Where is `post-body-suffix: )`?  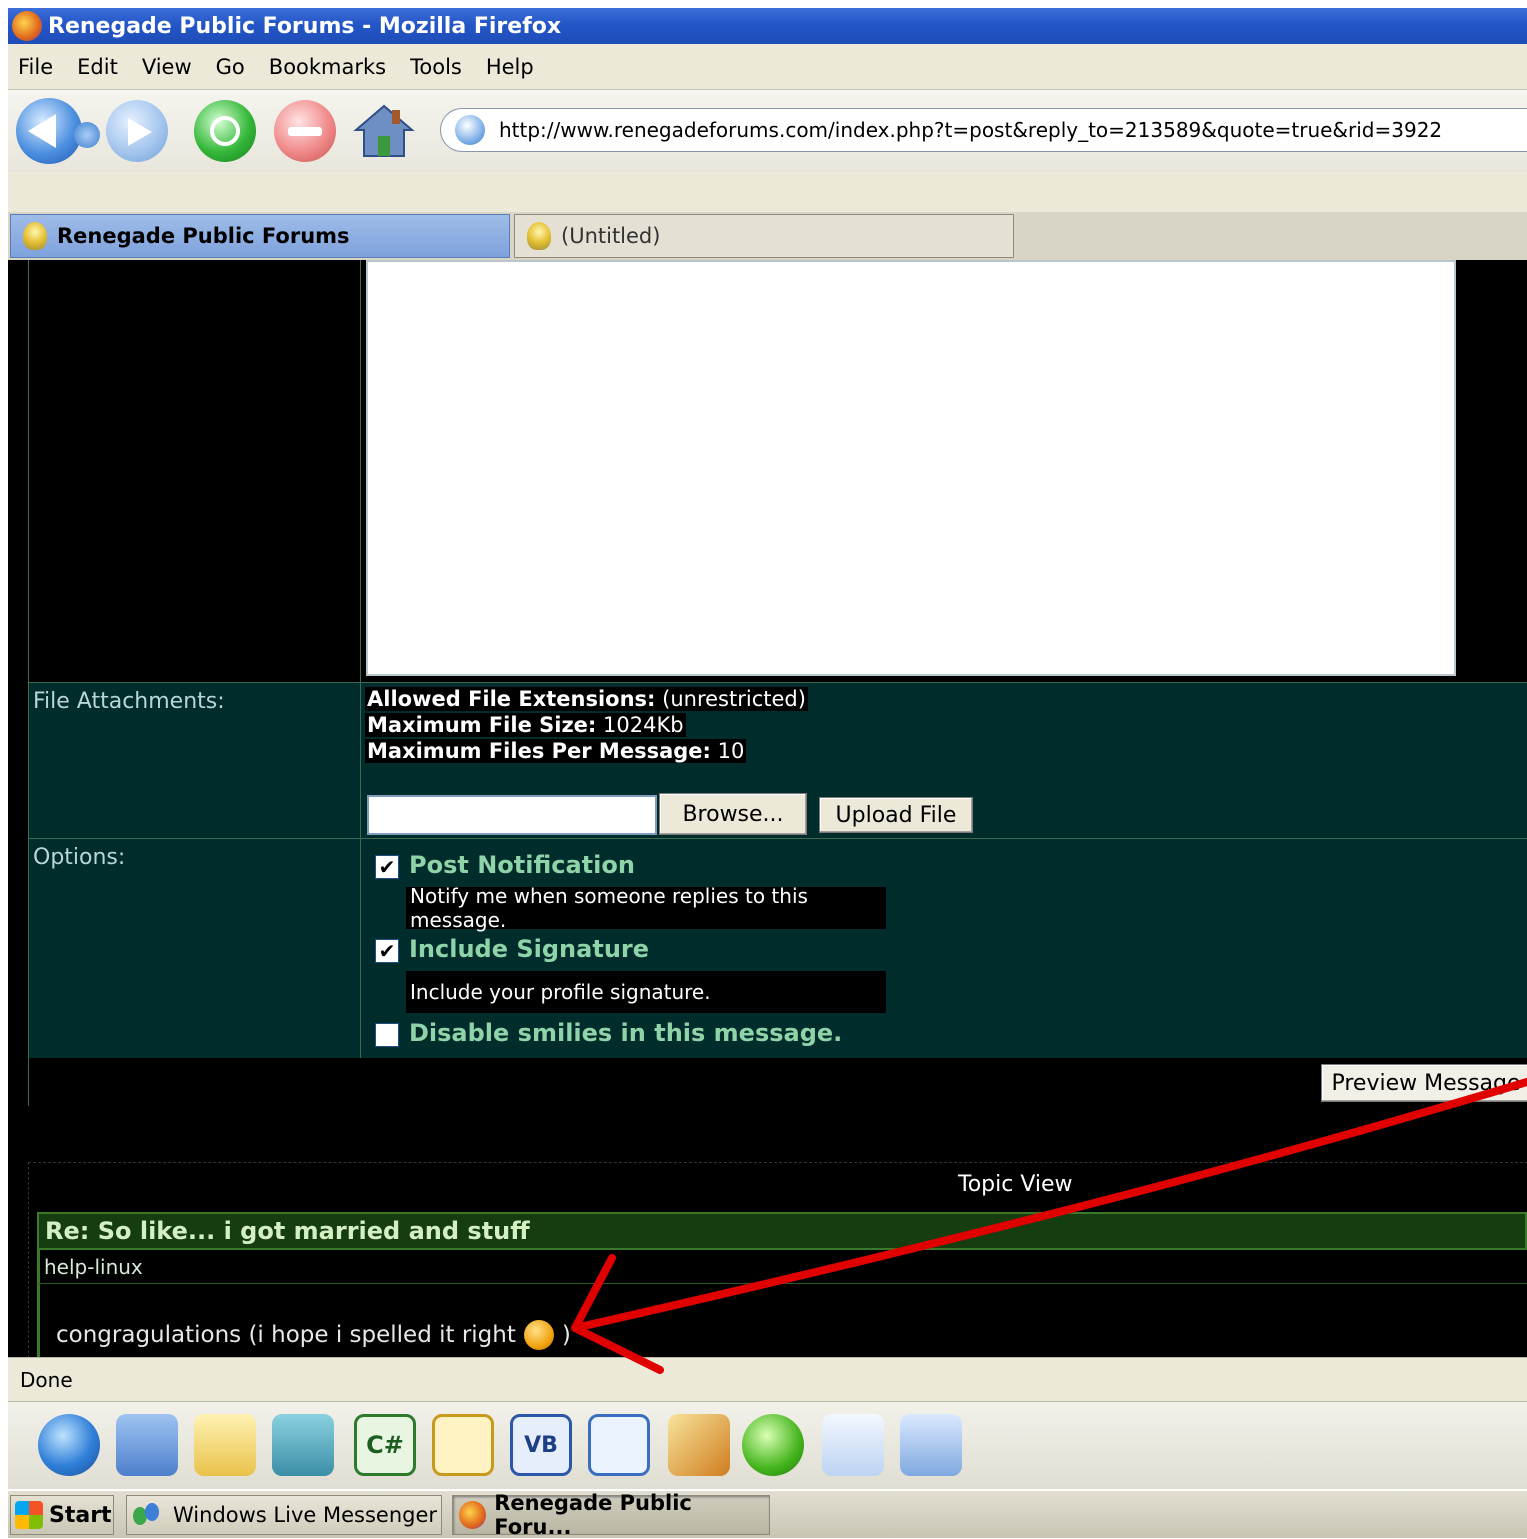 post-body-suffix: ) is located at coordinates (566, 1335).